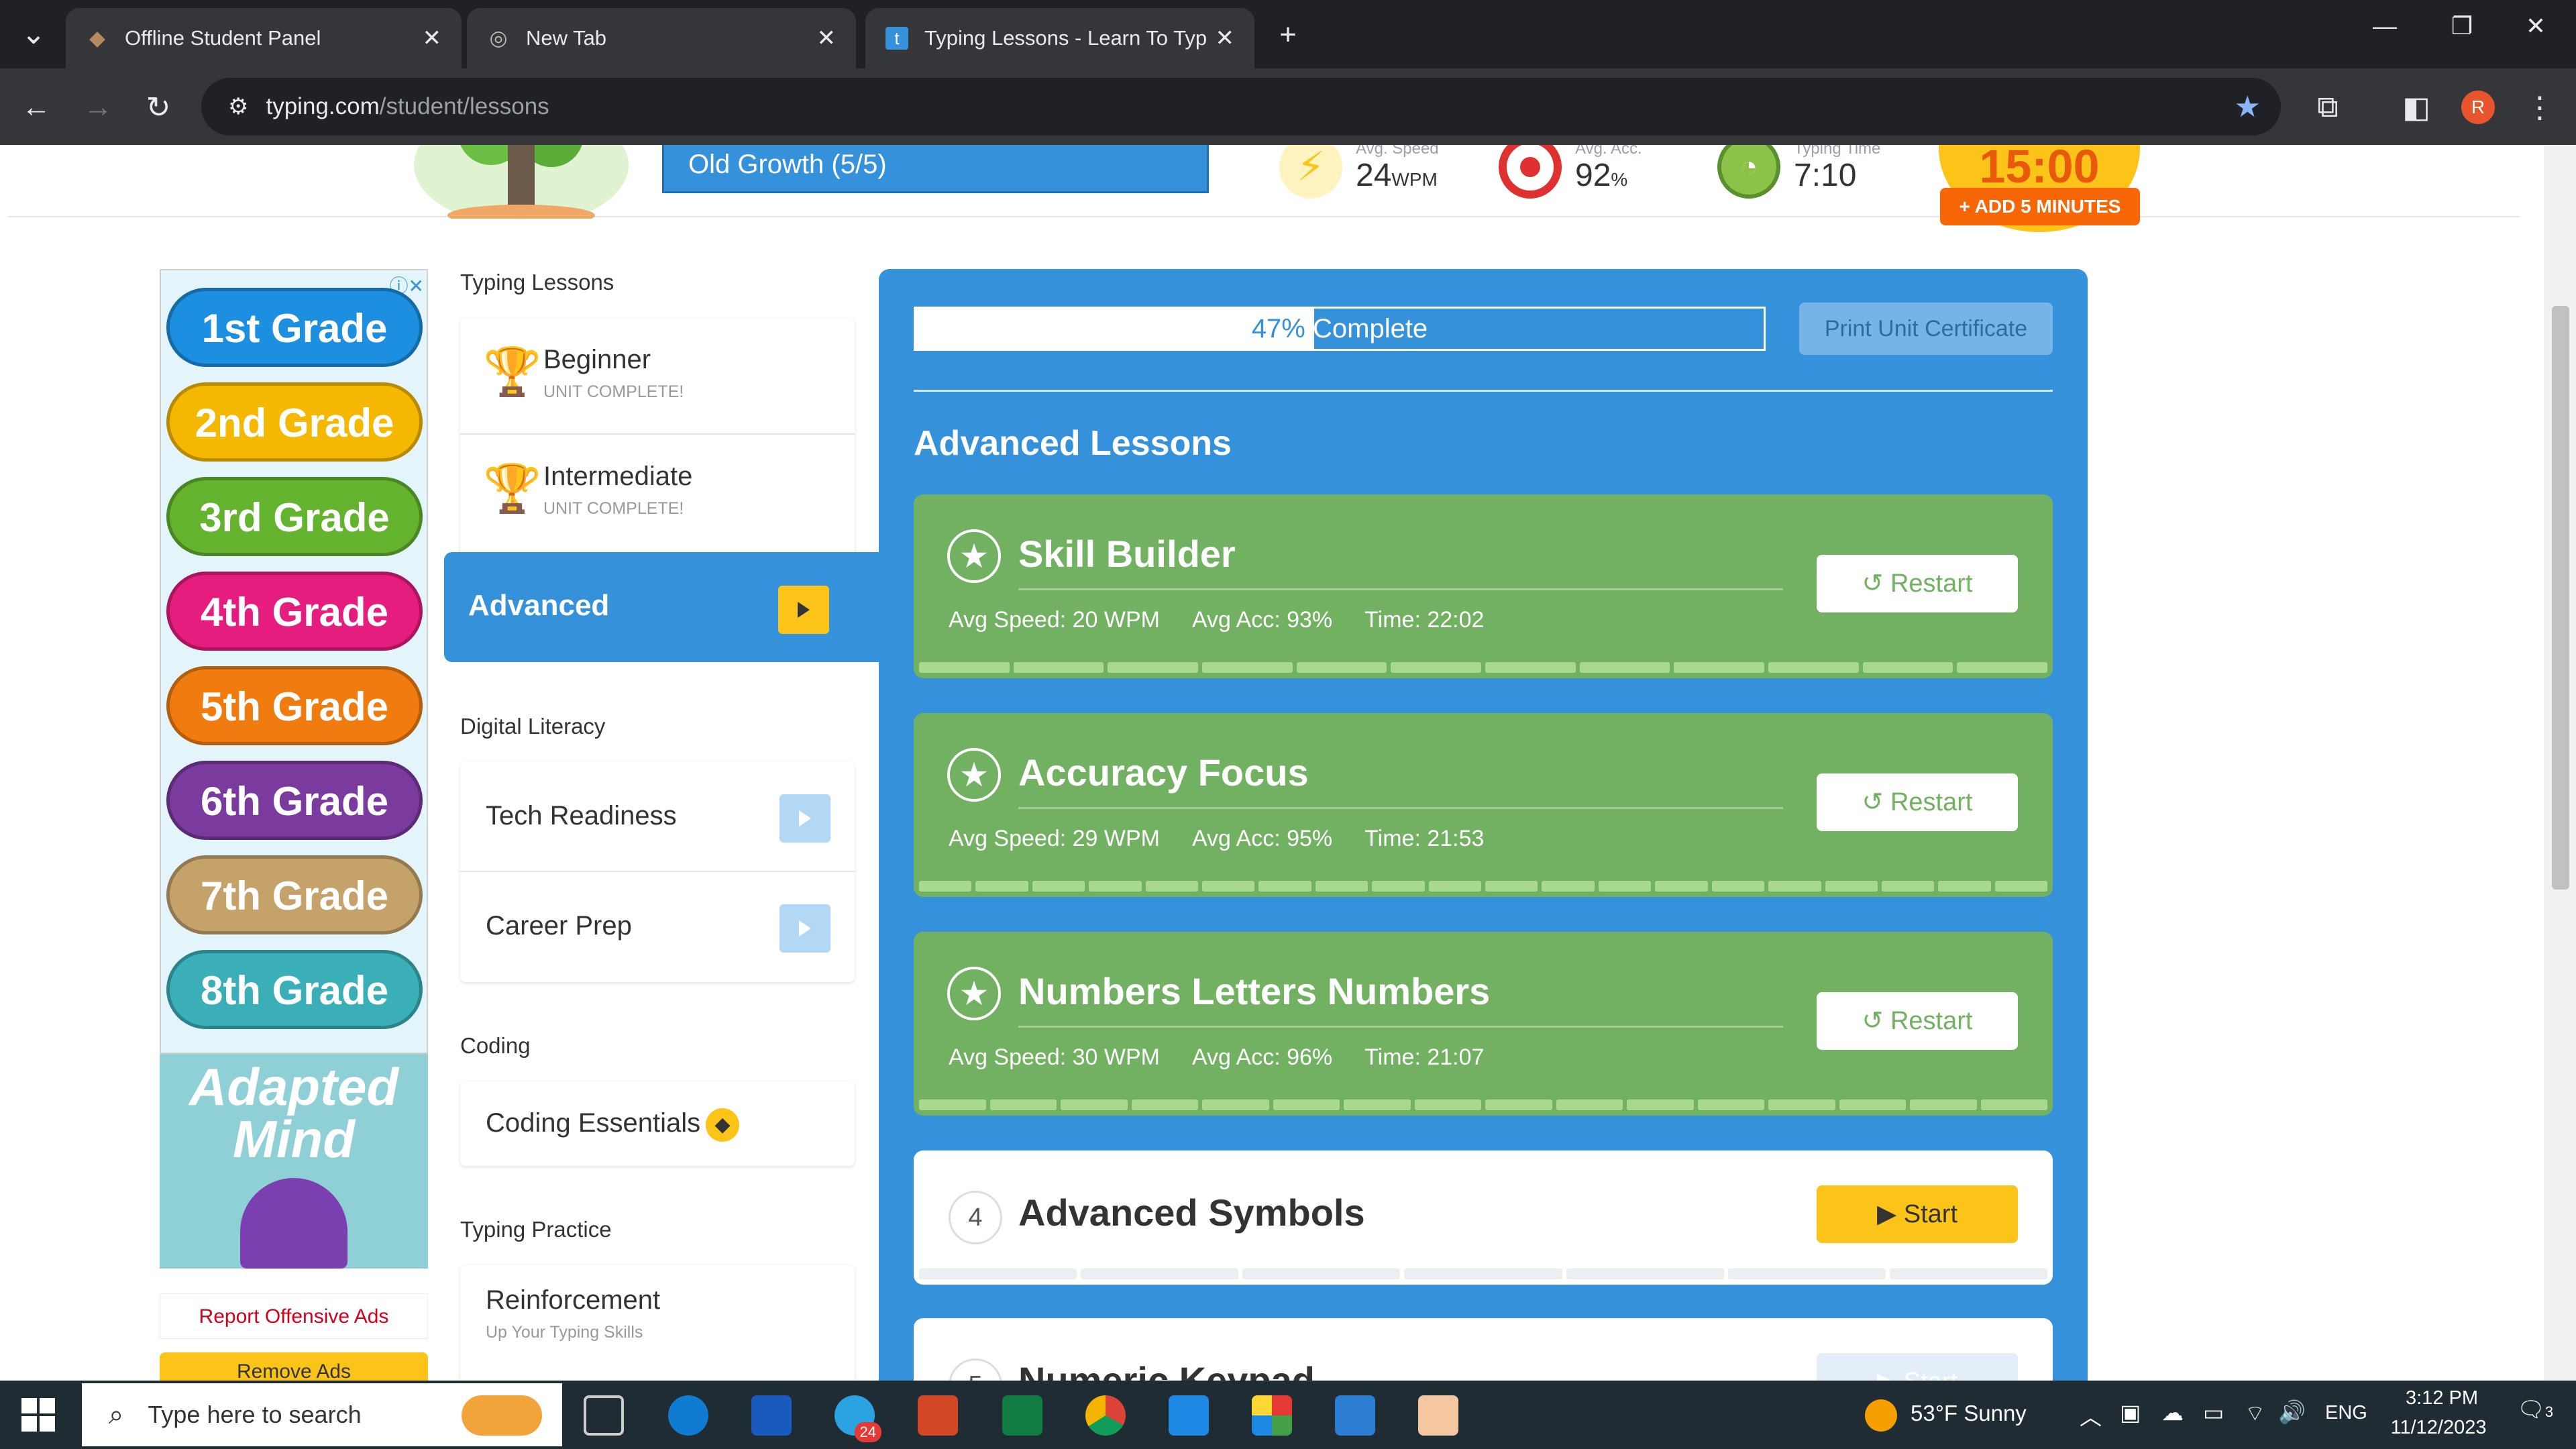 This screenshot has width=2576, height=1449. I want to click on stat-unit: %, so click(1619, 179).